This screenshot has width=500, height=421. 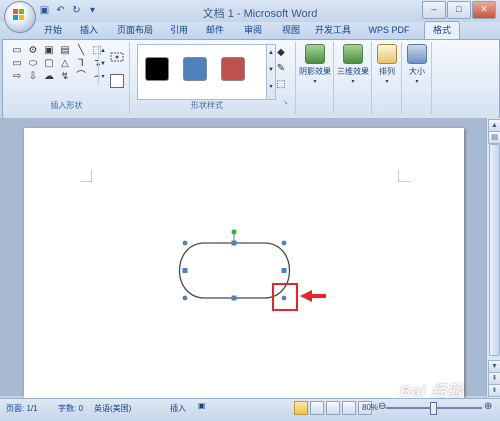 What do you see at coordinates (81, 64) in the screenshot?
I see `shape-item: ⅂` at bounding box center [81, 64].